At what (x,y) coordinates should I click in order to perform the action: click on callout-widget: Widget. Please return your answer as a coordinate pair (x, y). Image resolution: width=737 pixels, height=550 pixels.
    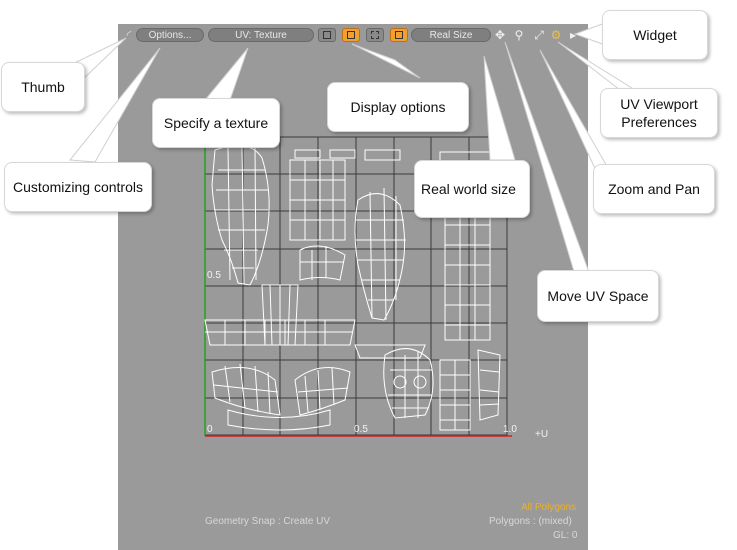
    Looking at the image, I should click on (655, 35).